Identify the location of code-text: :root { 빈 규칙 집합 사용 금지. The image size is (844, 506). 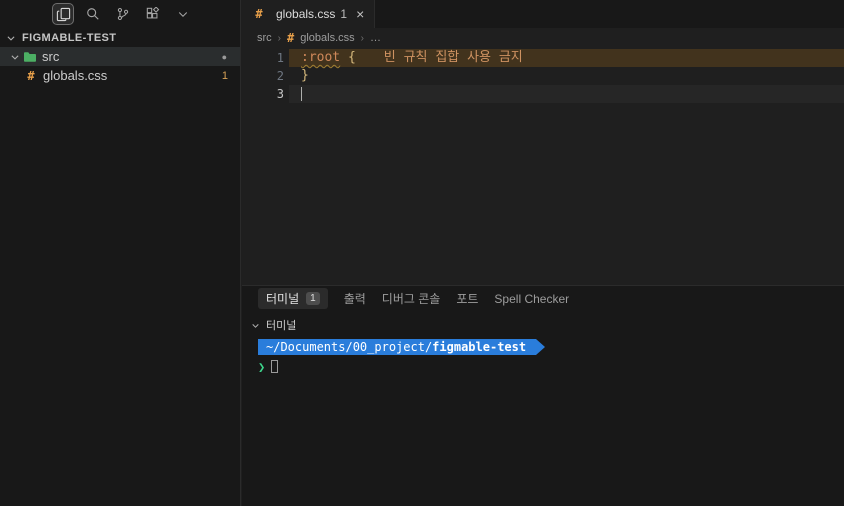
(412, 58).